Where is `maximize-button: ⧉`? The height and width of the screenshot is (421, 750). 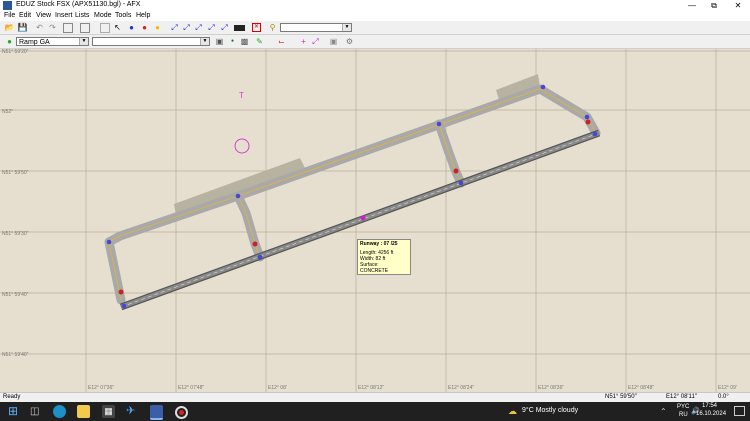
maximize-button: ⧉ is located at coordinates (714, 5).